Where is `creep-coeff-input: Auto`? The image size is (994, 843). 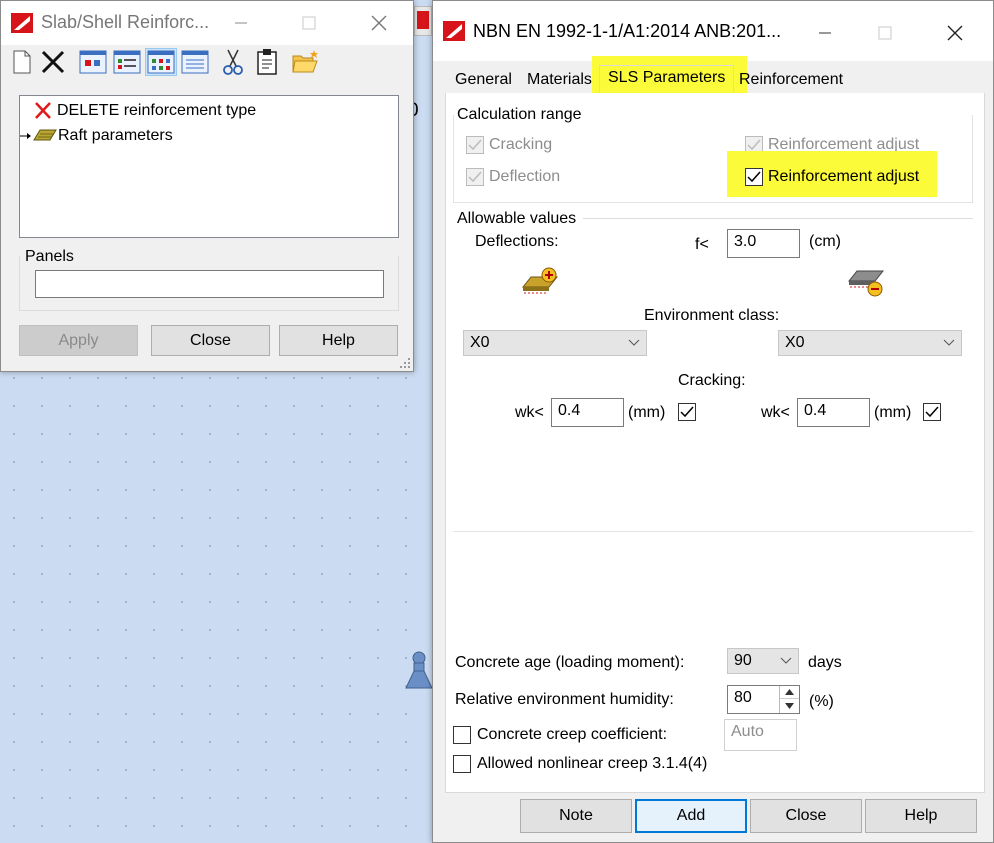 creep-coeff-input: Auto is located at coordinates (760, 735).